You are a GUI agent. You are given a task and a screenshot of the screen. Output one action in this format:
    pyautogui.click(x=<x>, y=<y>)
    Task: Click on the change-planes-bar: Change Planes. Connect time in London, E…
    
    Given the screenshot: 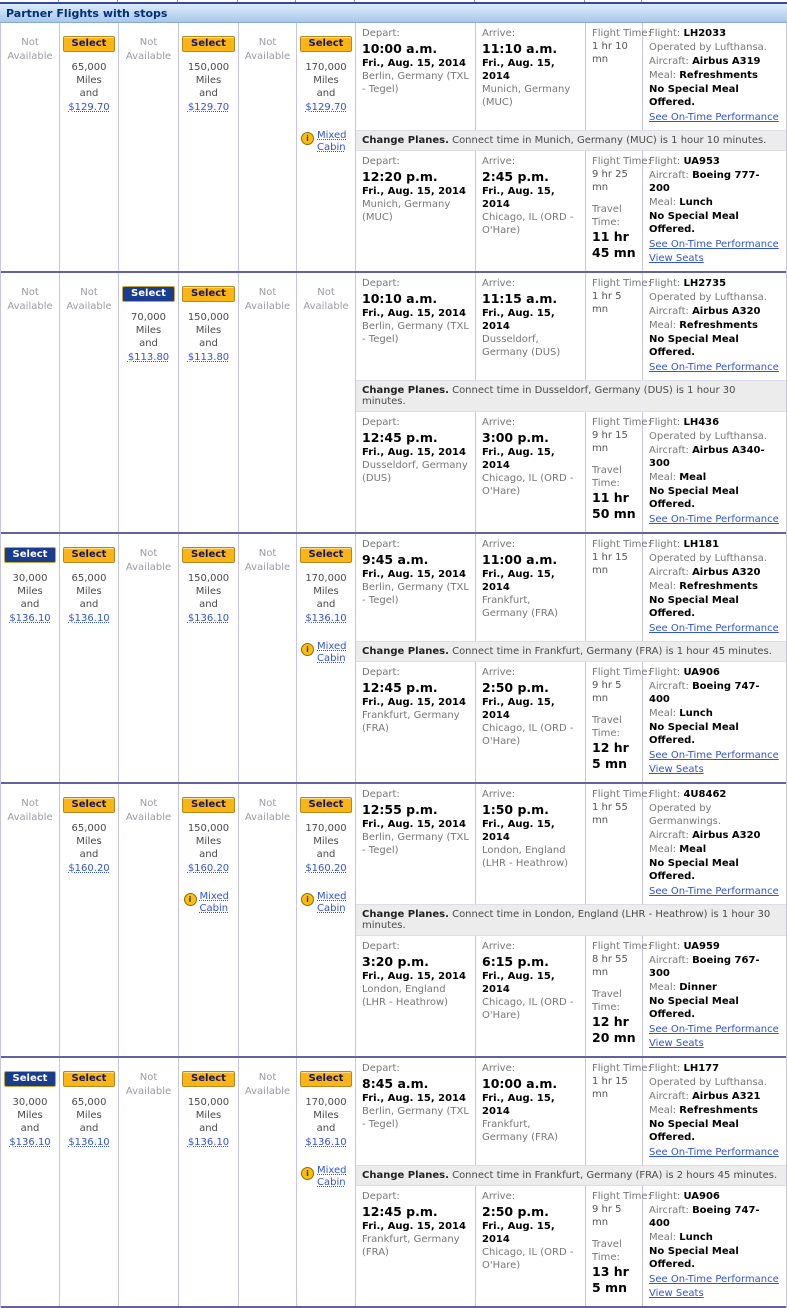 What is the action you would take?
    pyautogui.click(x=571, y=920)
    